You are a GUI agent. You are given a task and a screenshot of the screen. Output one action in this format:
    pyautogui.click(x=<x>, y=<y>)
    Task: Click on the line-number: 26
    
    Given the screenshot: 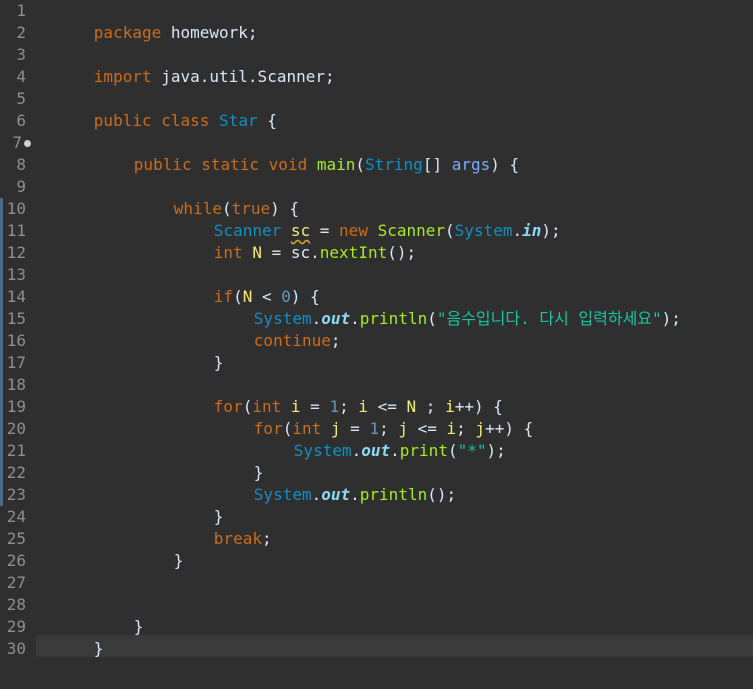 What is the action you would take?
    pyautogui.click(x=13, y=561)
    